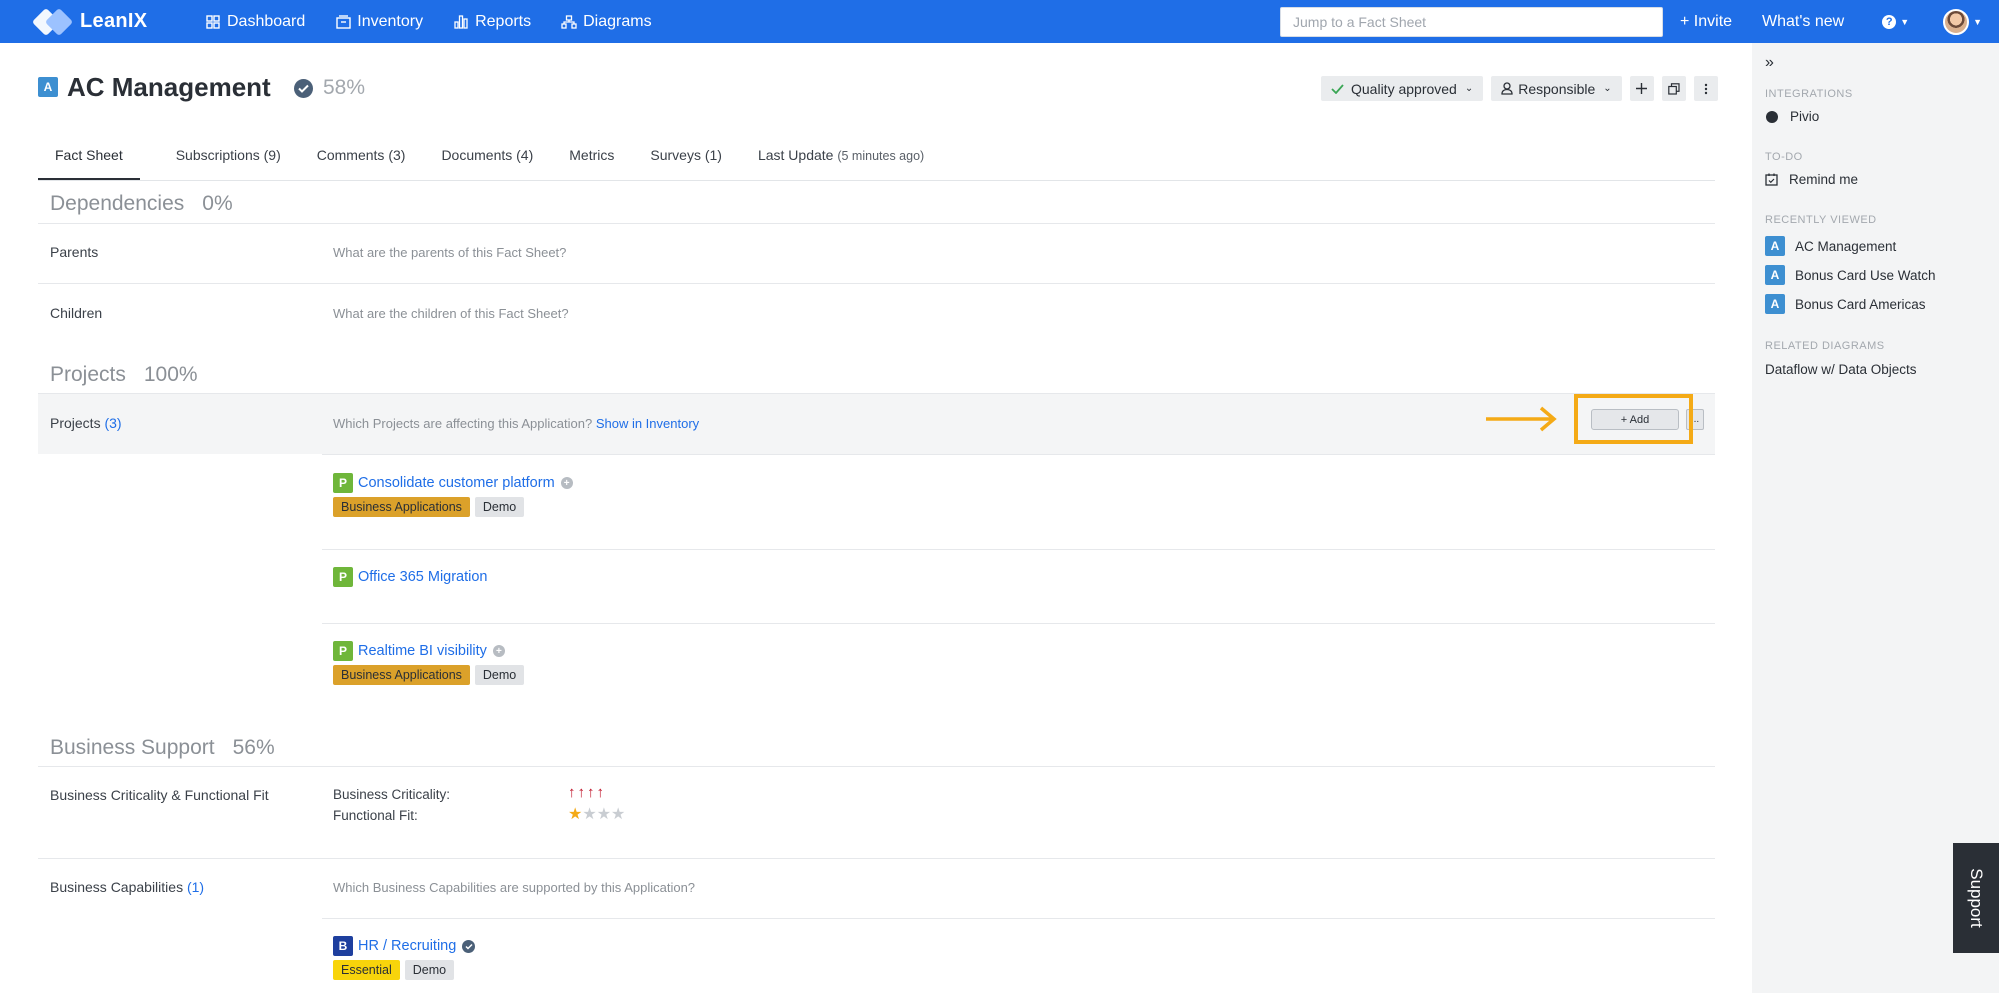 The height and width of the screenshot is (993, 1999). What do you see at coordinates (1895, 21) in the screenshot?
I see `help-menu: ? ▼` at bounding box center [1895, 21].